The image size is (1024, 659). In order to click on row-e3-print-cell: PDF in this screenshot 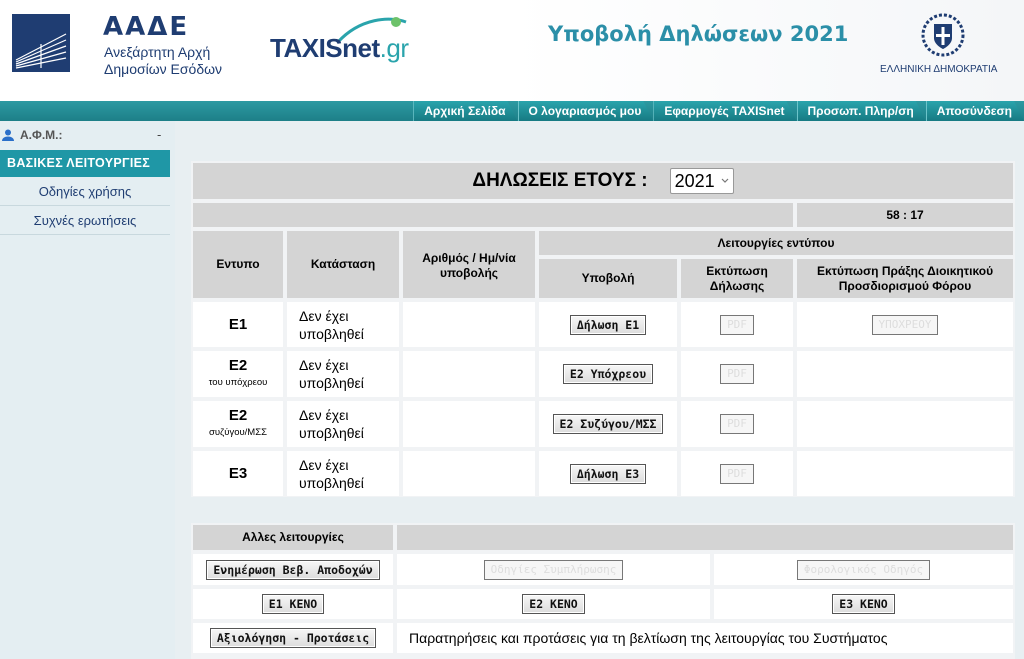, I will do `click(737, 473)`.